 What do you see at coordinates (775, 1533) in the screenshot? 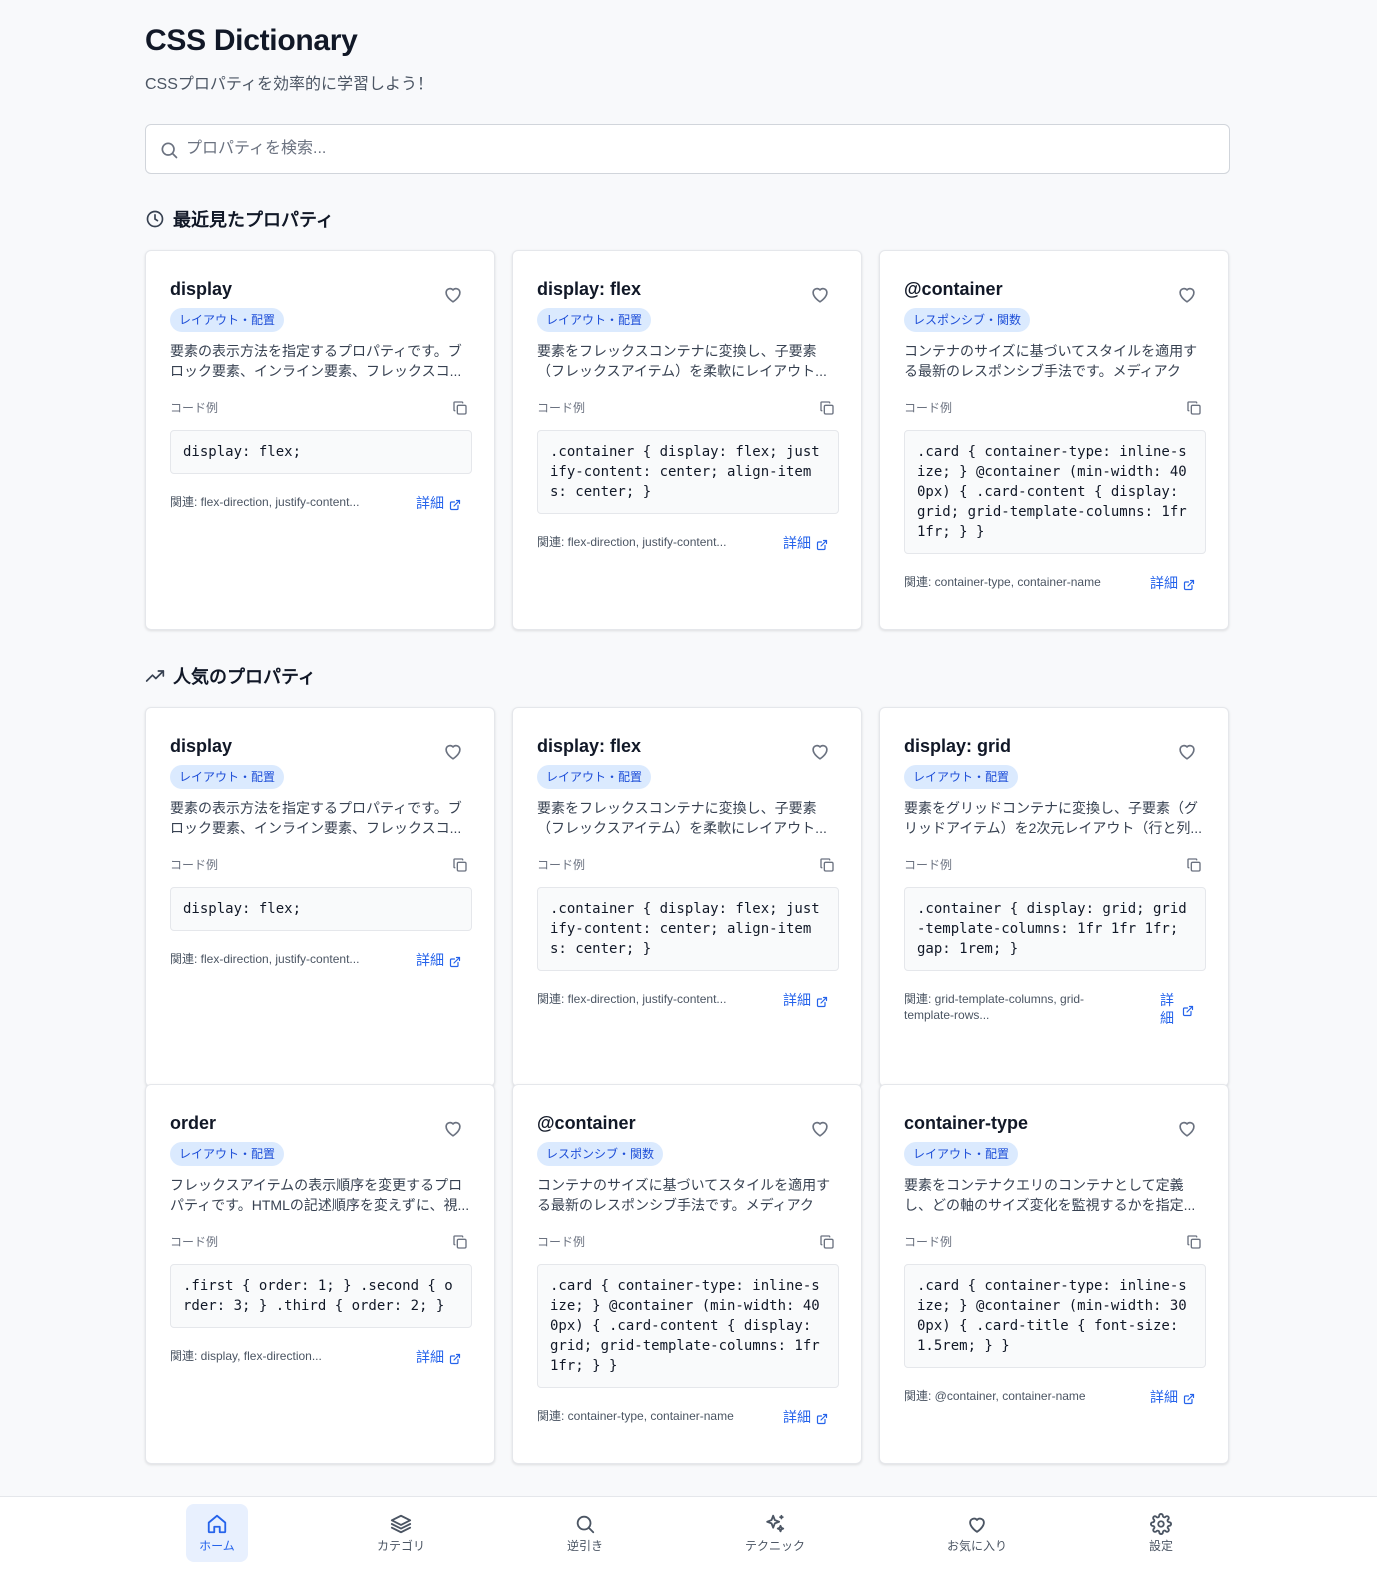
I see `nav-item-sparkles: テクニック` at bounding box center [775, 1533].